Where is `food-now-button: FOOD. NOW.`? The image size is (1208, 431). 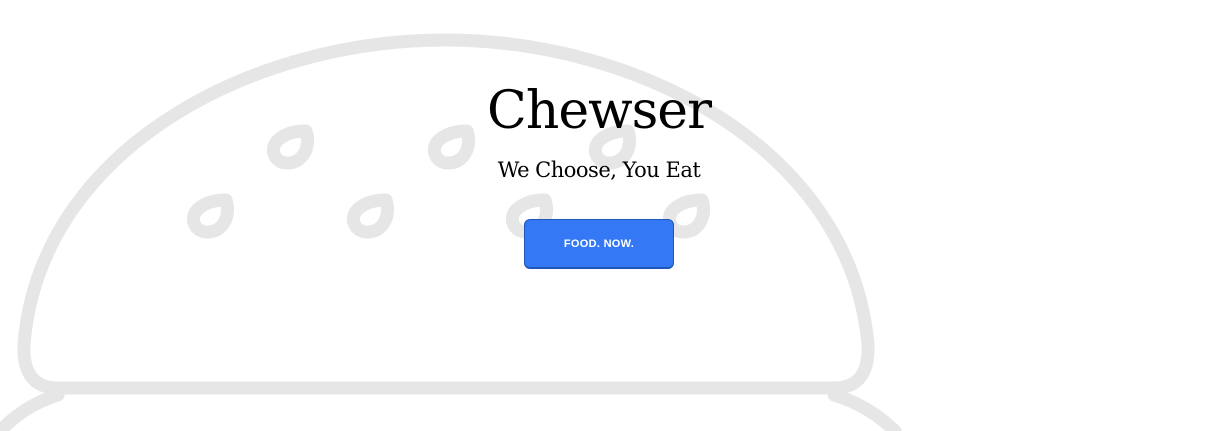
food-now-button: FOOD. NOW. is located at coordinates (599, 244).